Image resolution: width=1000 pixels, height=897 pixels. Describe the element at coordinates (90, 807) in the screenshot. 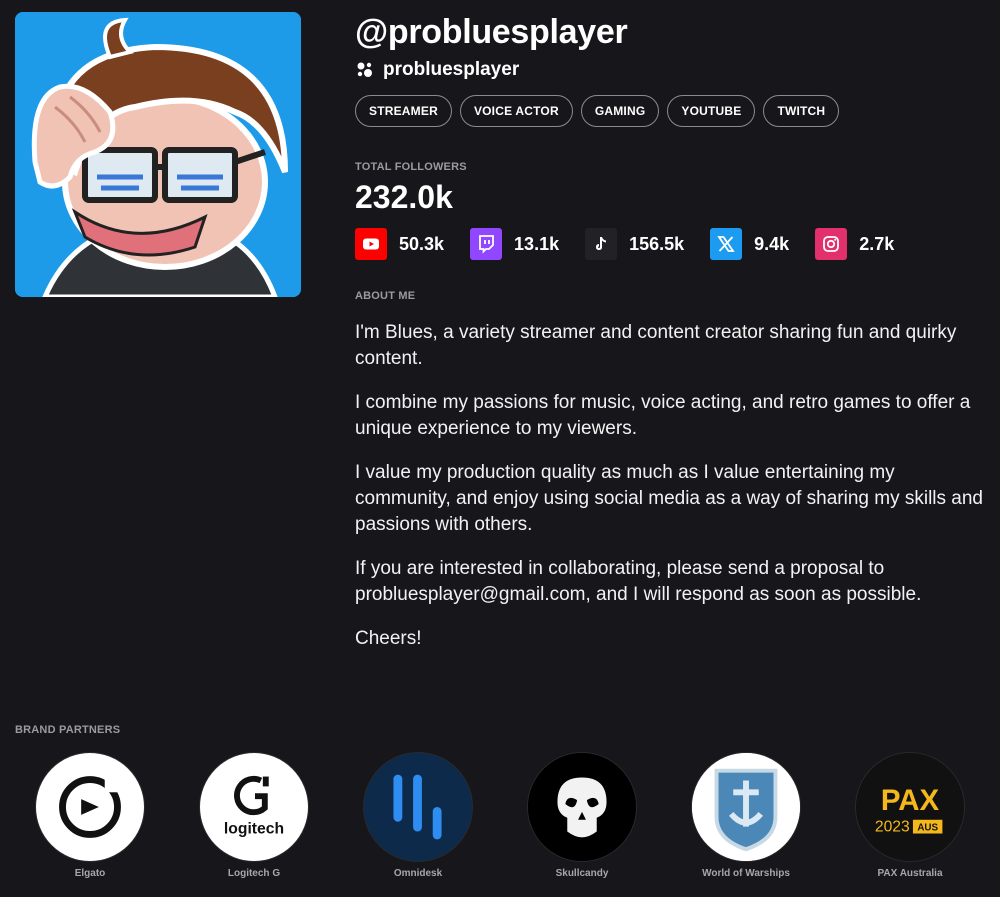

I see `elgato-logo` at that location.